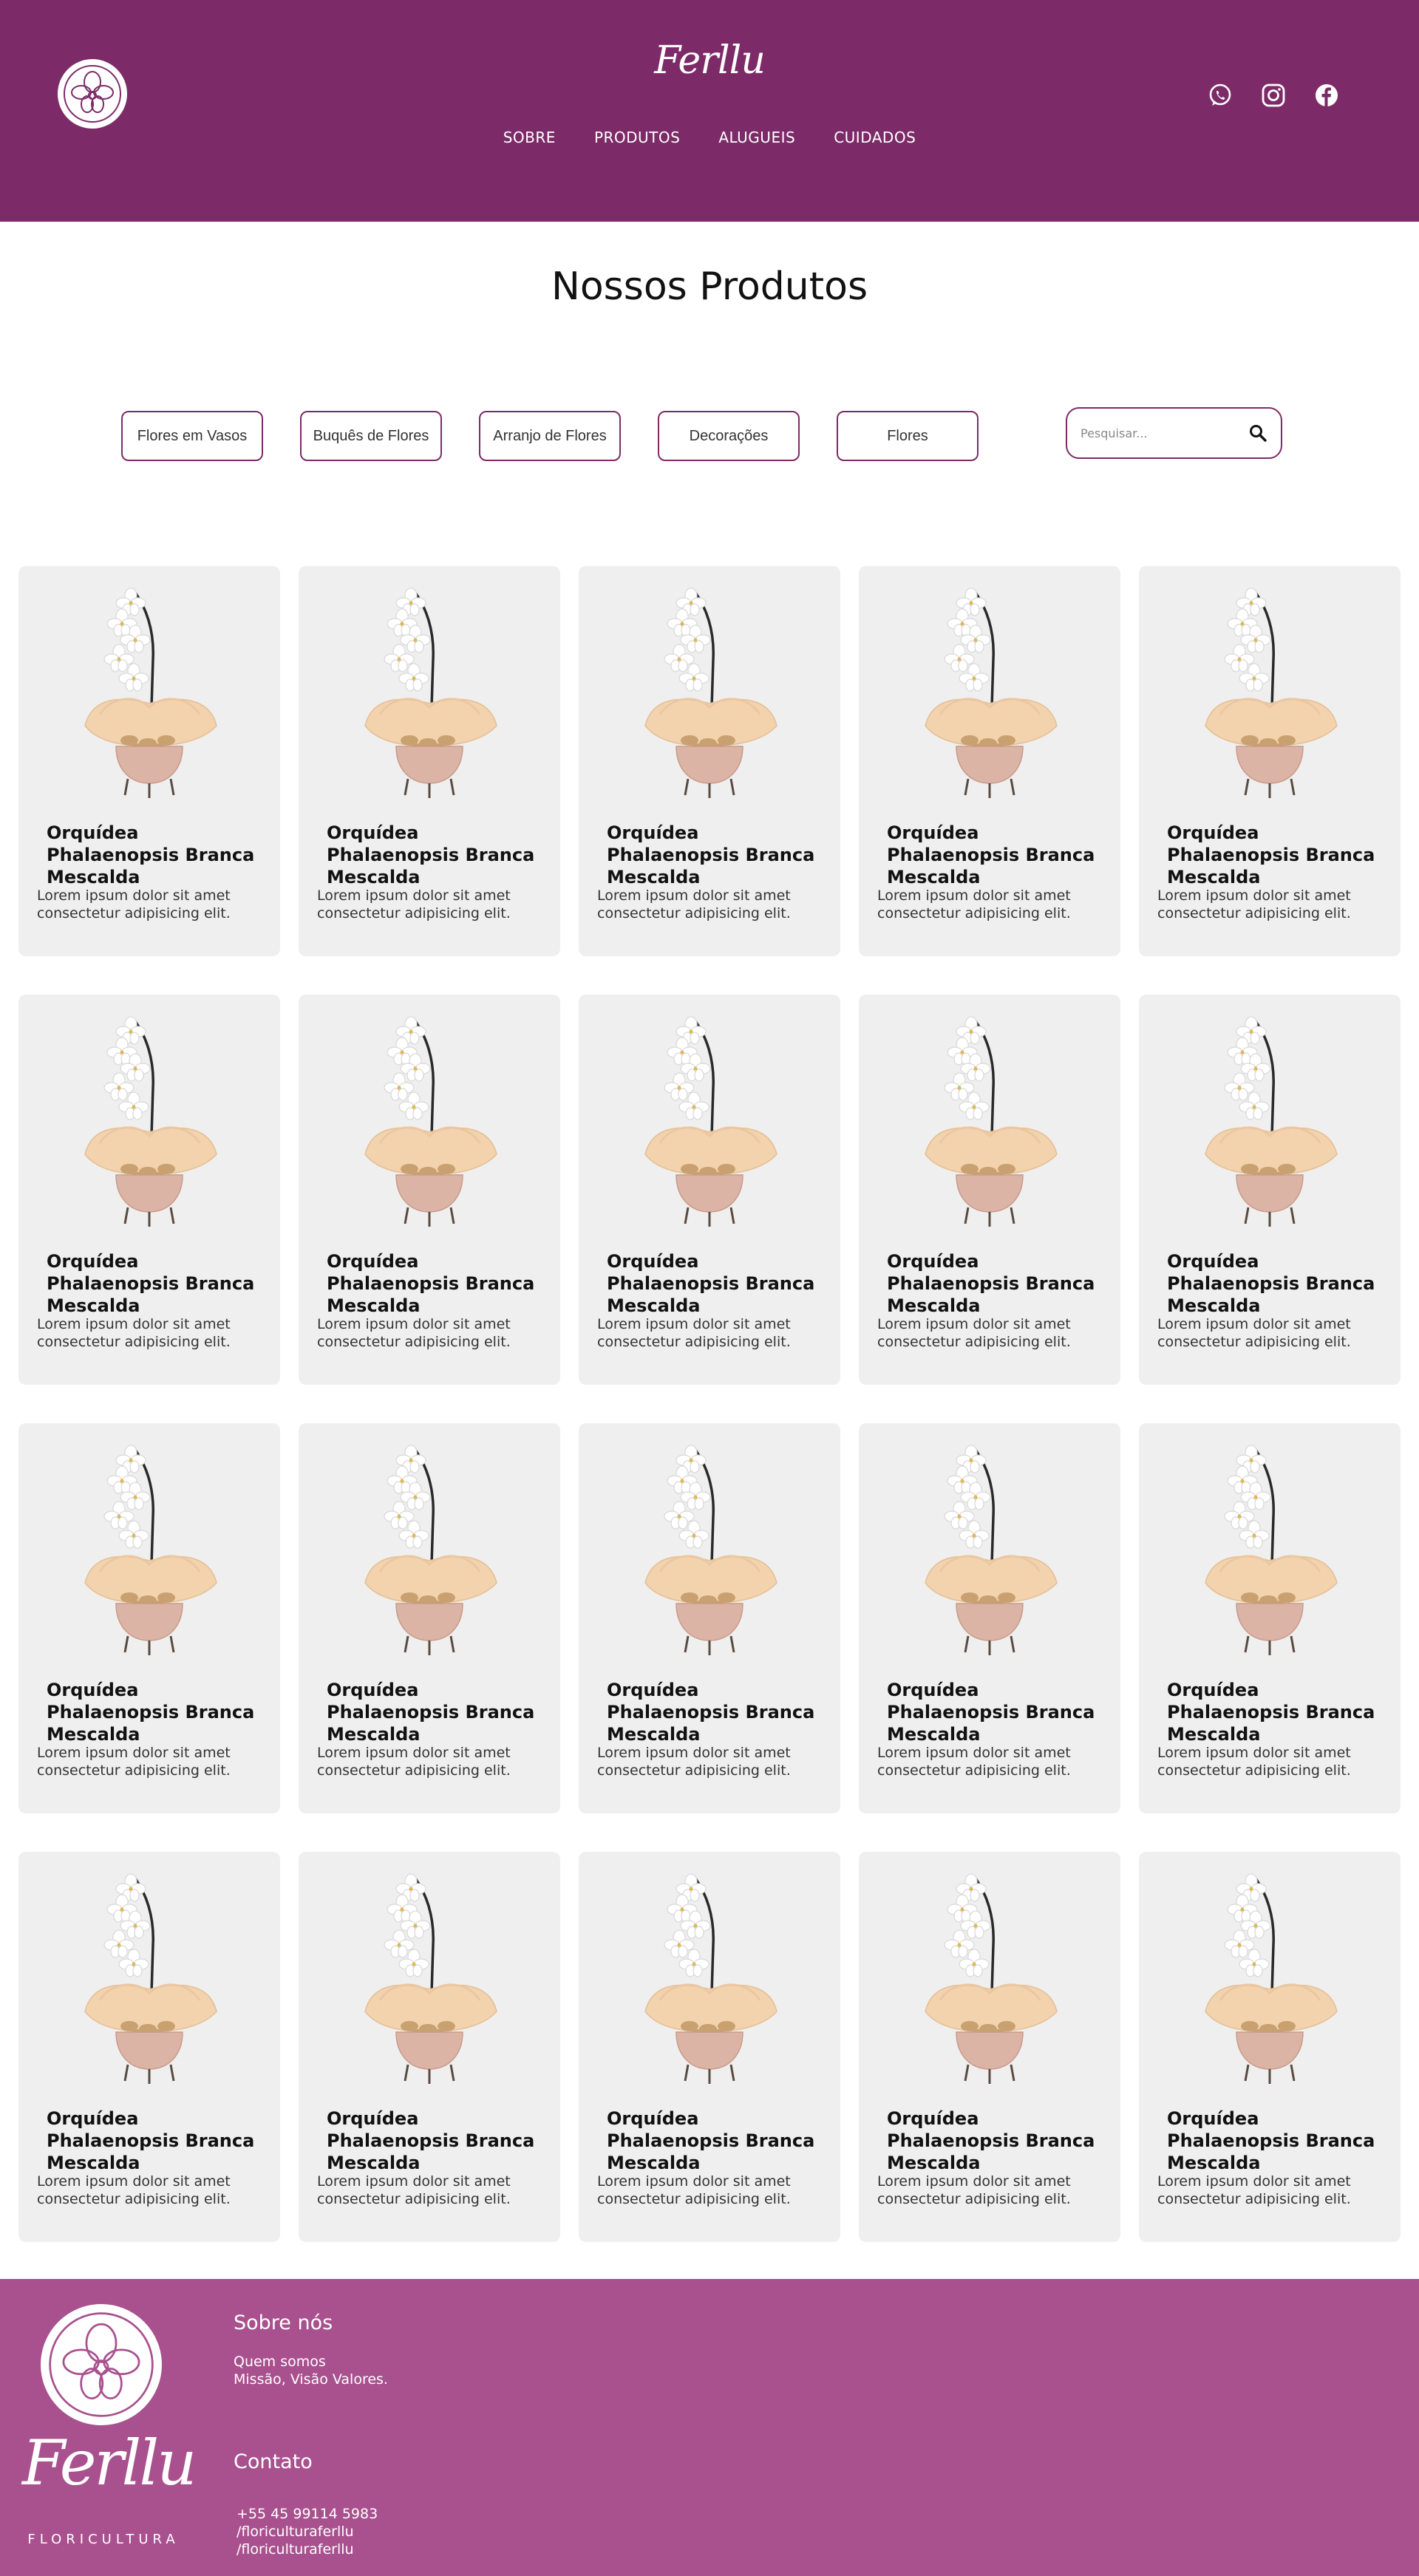 The width and height of the screenshot is (1419, 2576). What do you see at coordinates (295, 2549) in the screenshot?
I see `footer-facebook-link: /floriculturaferllu` at bounding box center [295, 2549].